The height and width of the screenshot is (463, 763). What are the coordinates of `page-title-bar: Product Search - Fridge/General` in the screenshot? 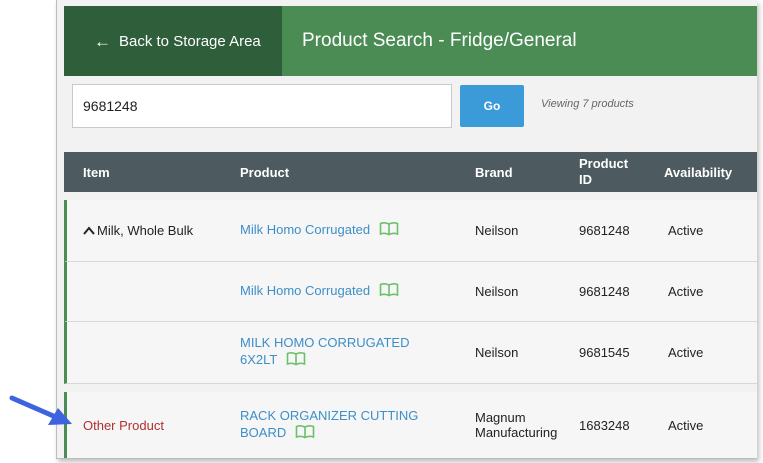 It's located at (519, 41).